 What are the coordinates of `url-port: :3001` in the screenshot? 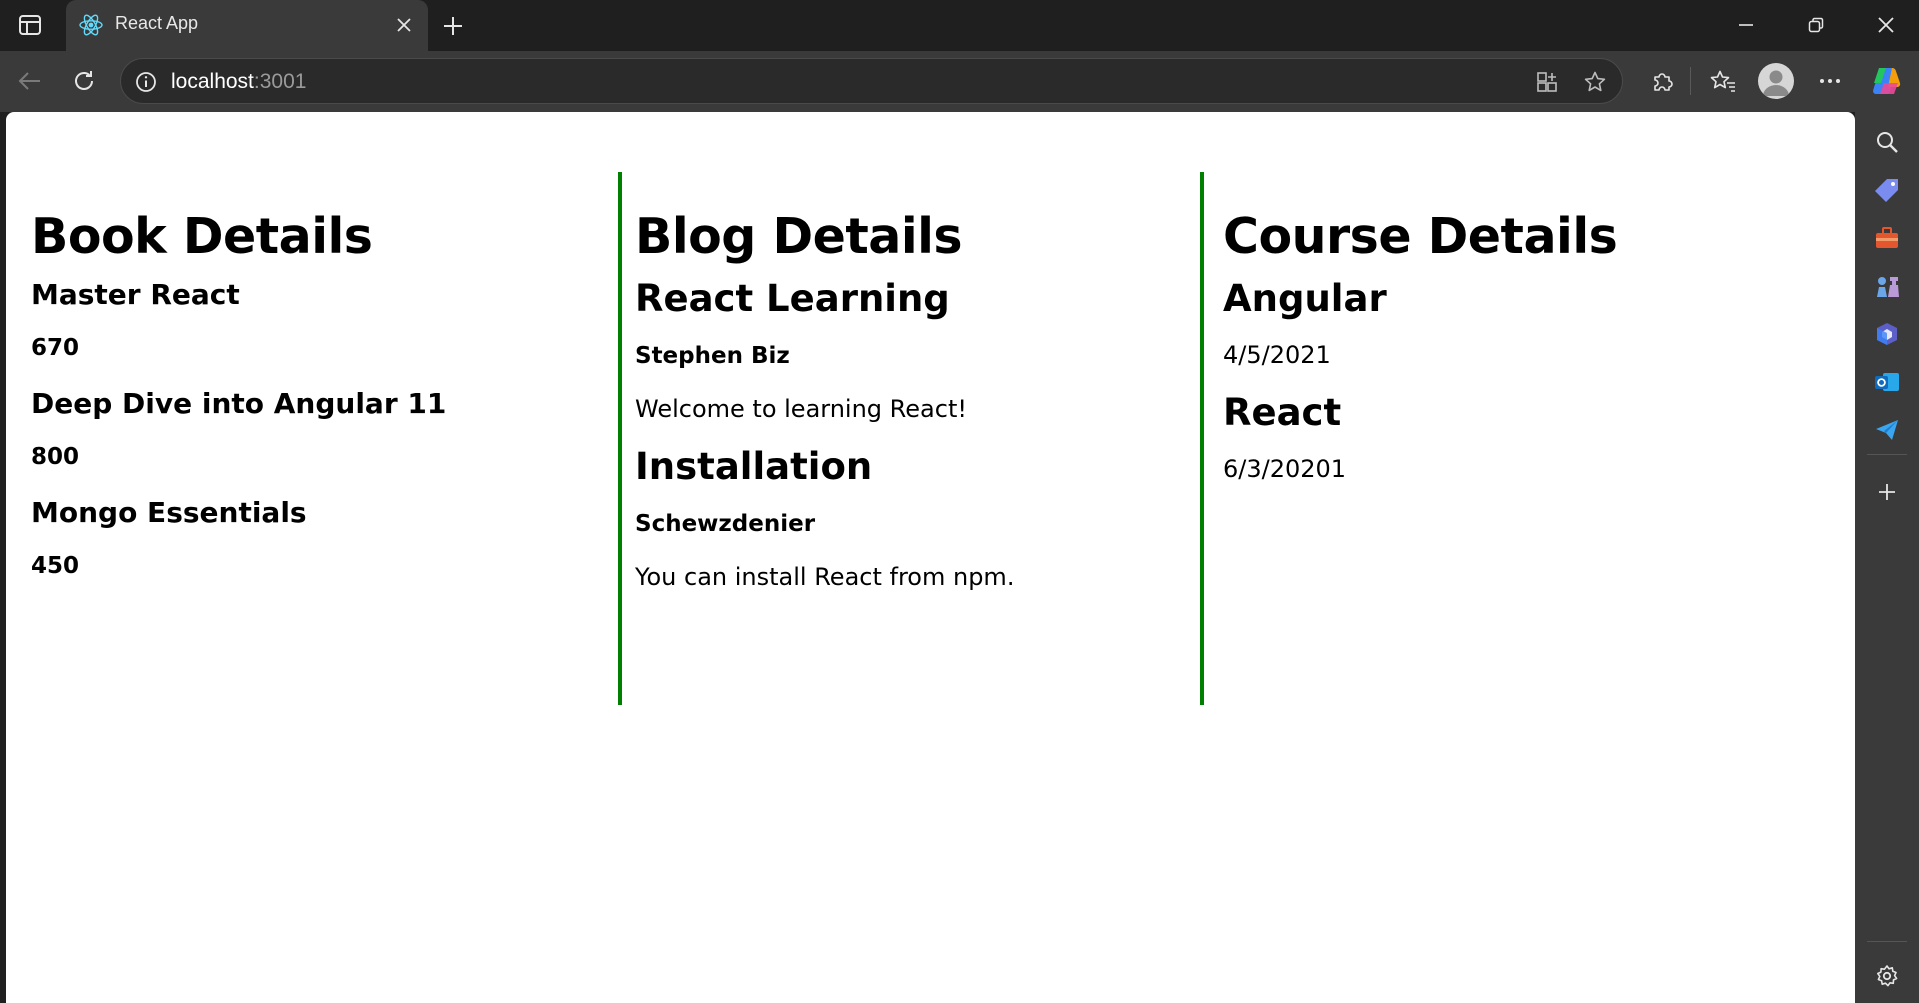 It's located at (280, 81).